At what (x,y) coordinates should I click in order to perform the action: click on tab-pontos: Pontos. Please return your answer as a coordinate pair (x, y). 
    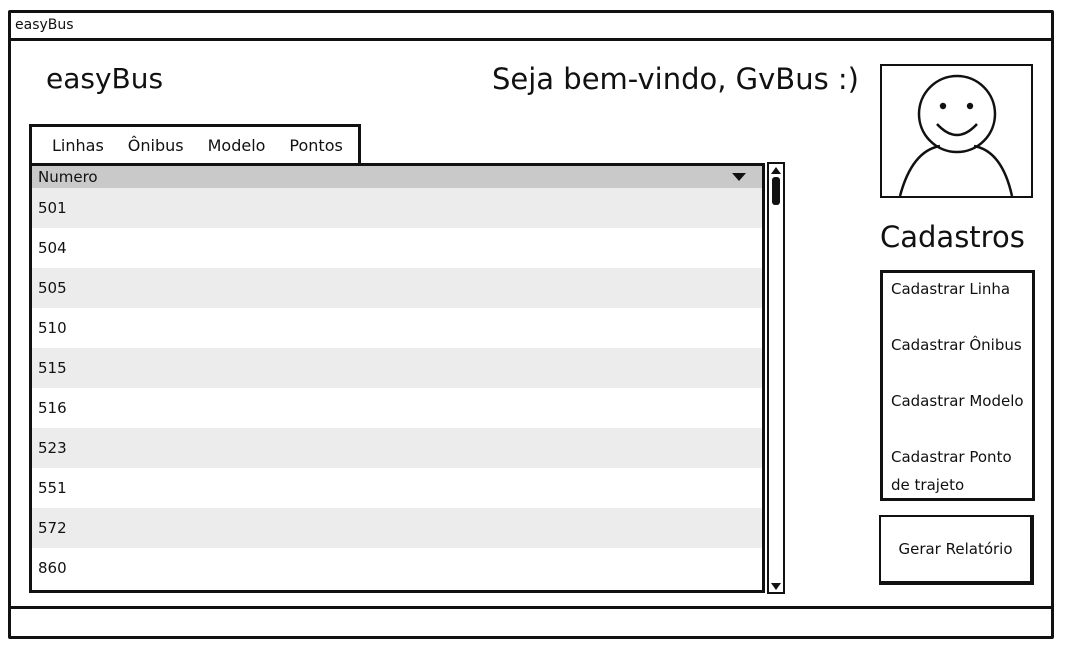
    Looking at the image, I should click on (315, 145).